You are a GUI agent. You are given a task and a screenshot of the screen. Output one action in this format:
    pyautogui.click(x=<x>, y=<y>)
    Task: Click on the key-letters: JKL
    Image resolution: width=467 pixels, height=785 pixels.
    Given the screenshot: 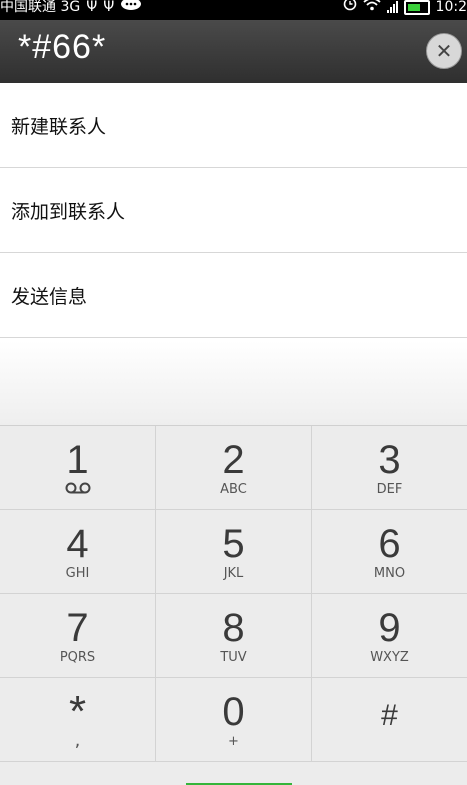 What is the action you would take?
    pyautogui.click(x=233, y=573)
    